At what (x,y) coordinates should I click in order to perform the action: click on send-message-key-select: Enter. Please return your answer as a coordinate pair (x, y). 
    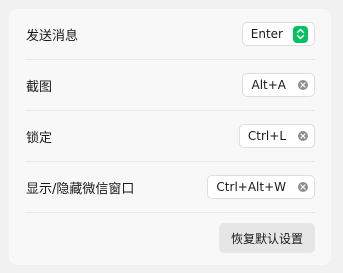
    Looking at the image, I should click on (278, 34).